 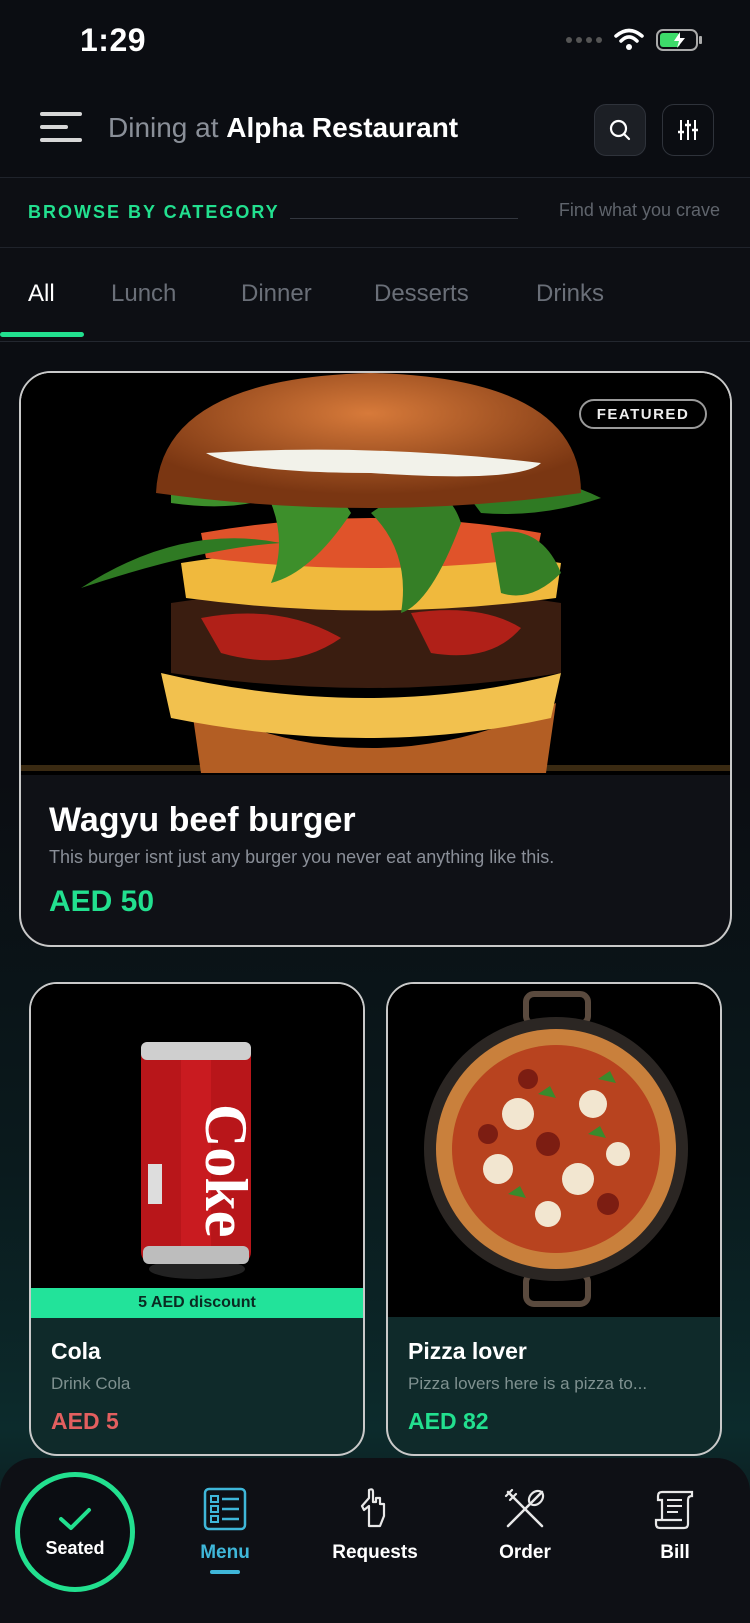 What do you see at coordinates (570, 294) in the screenshot?
I see `tab-drinks: Drinks` at bounding box center [570, 294].